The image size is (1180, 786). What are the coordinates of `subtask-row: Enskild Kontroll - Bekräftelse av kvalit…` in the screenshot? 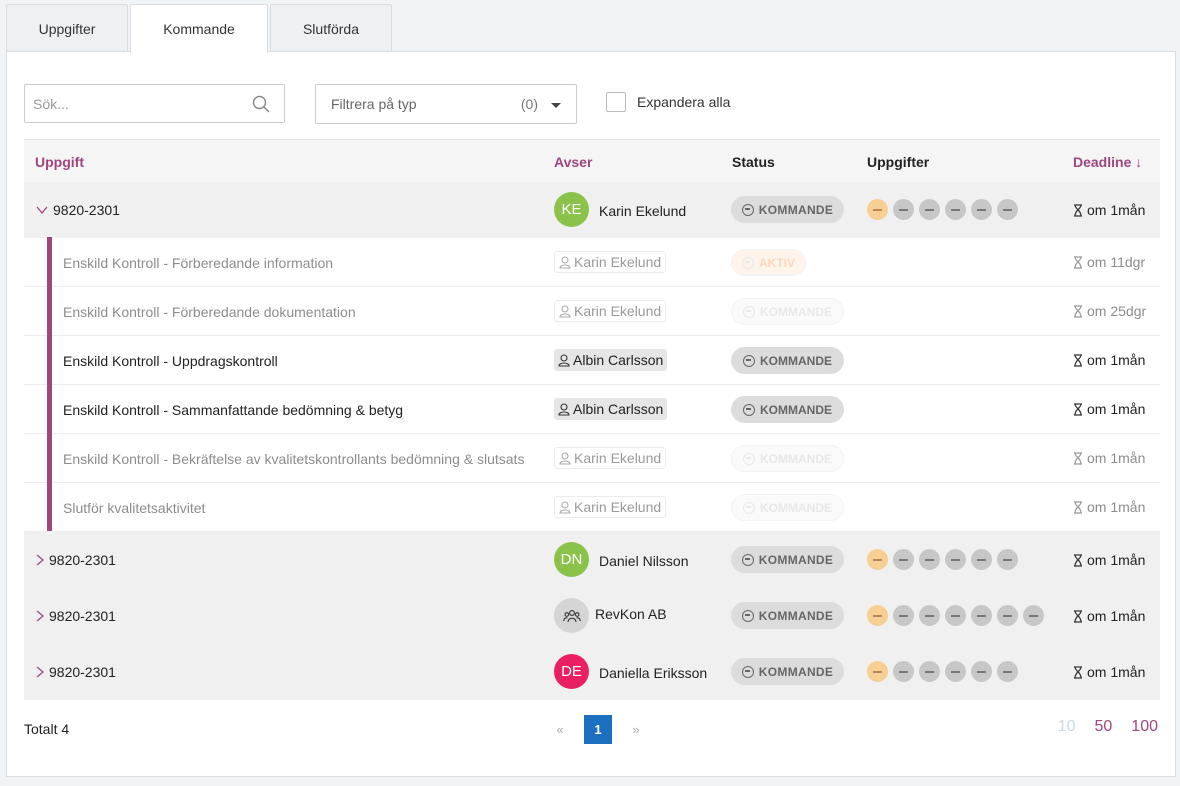 It's located at (592, 458).